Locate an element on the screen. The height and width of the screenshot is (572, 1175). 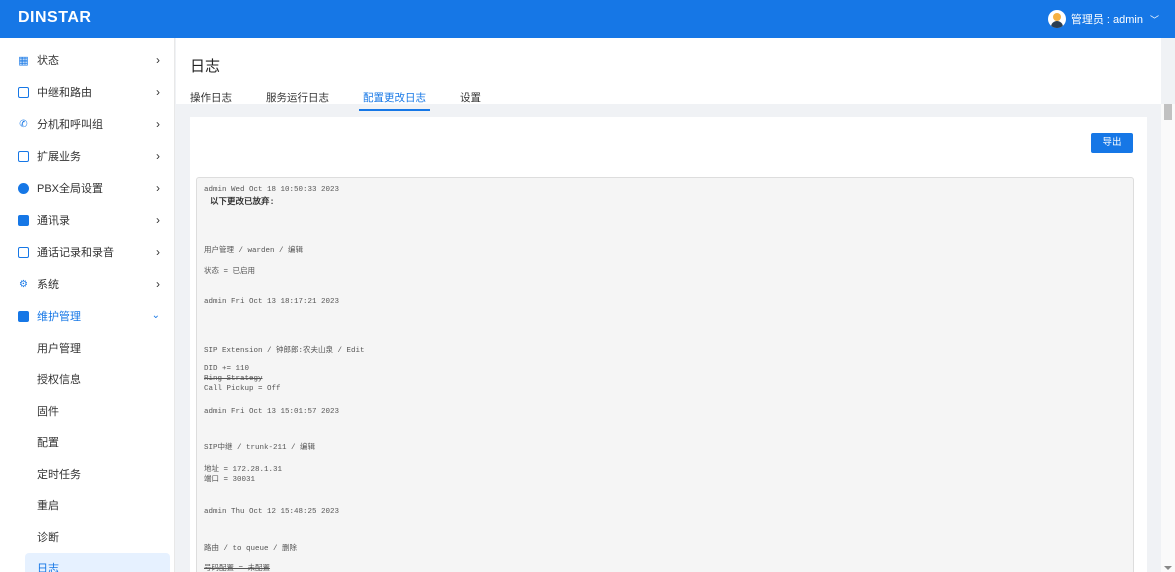
sidebar-subitem-license: 授权信息 is located at coordinates (87, 380).